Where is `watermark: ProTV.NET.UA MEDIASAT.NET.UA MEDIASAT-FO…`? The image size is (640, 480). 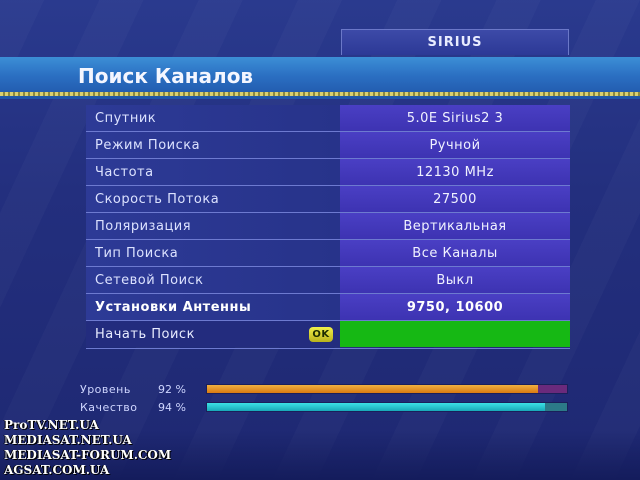 watermark: ProTV.NET.UA MEDIASAT.NET.UA MEDIASAT-FO… is located at coordinates (87, 448).